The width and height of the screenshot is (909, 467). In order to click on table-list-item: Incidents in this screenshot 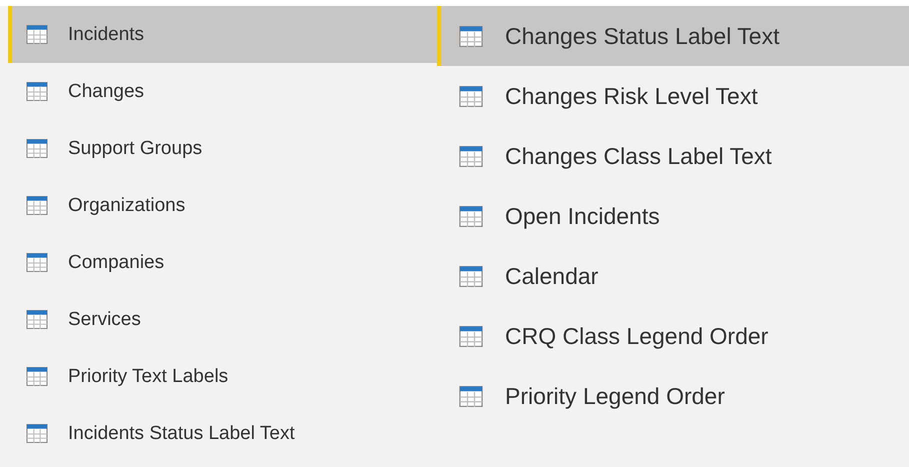, I will do `click(222, 34)`.